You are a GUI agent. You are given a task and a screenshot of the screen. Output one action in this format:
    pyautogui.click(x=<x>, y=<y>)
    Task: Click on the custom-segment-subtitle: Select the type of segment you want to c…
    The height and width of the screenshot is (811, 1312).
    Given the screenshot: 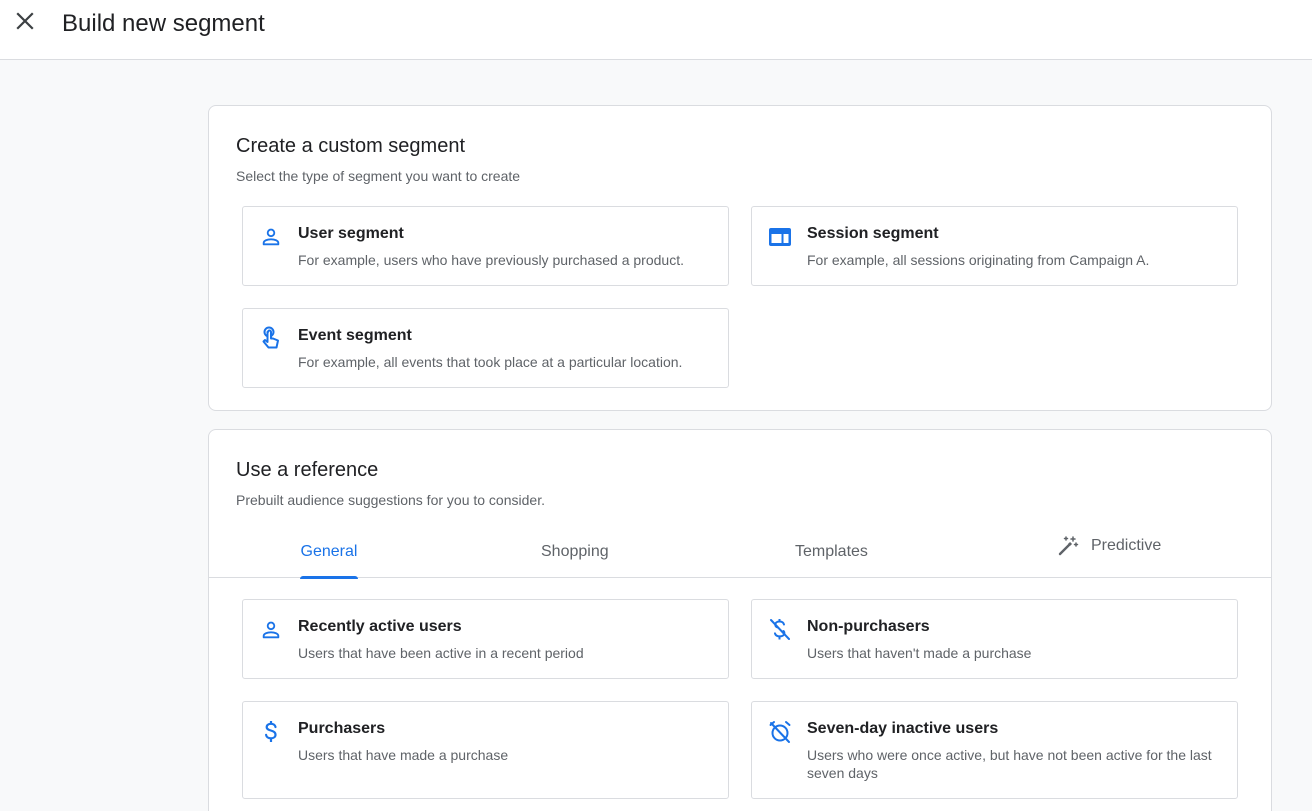 What is the action you would take?
    pyautogui.click(x=378, y=176)
    